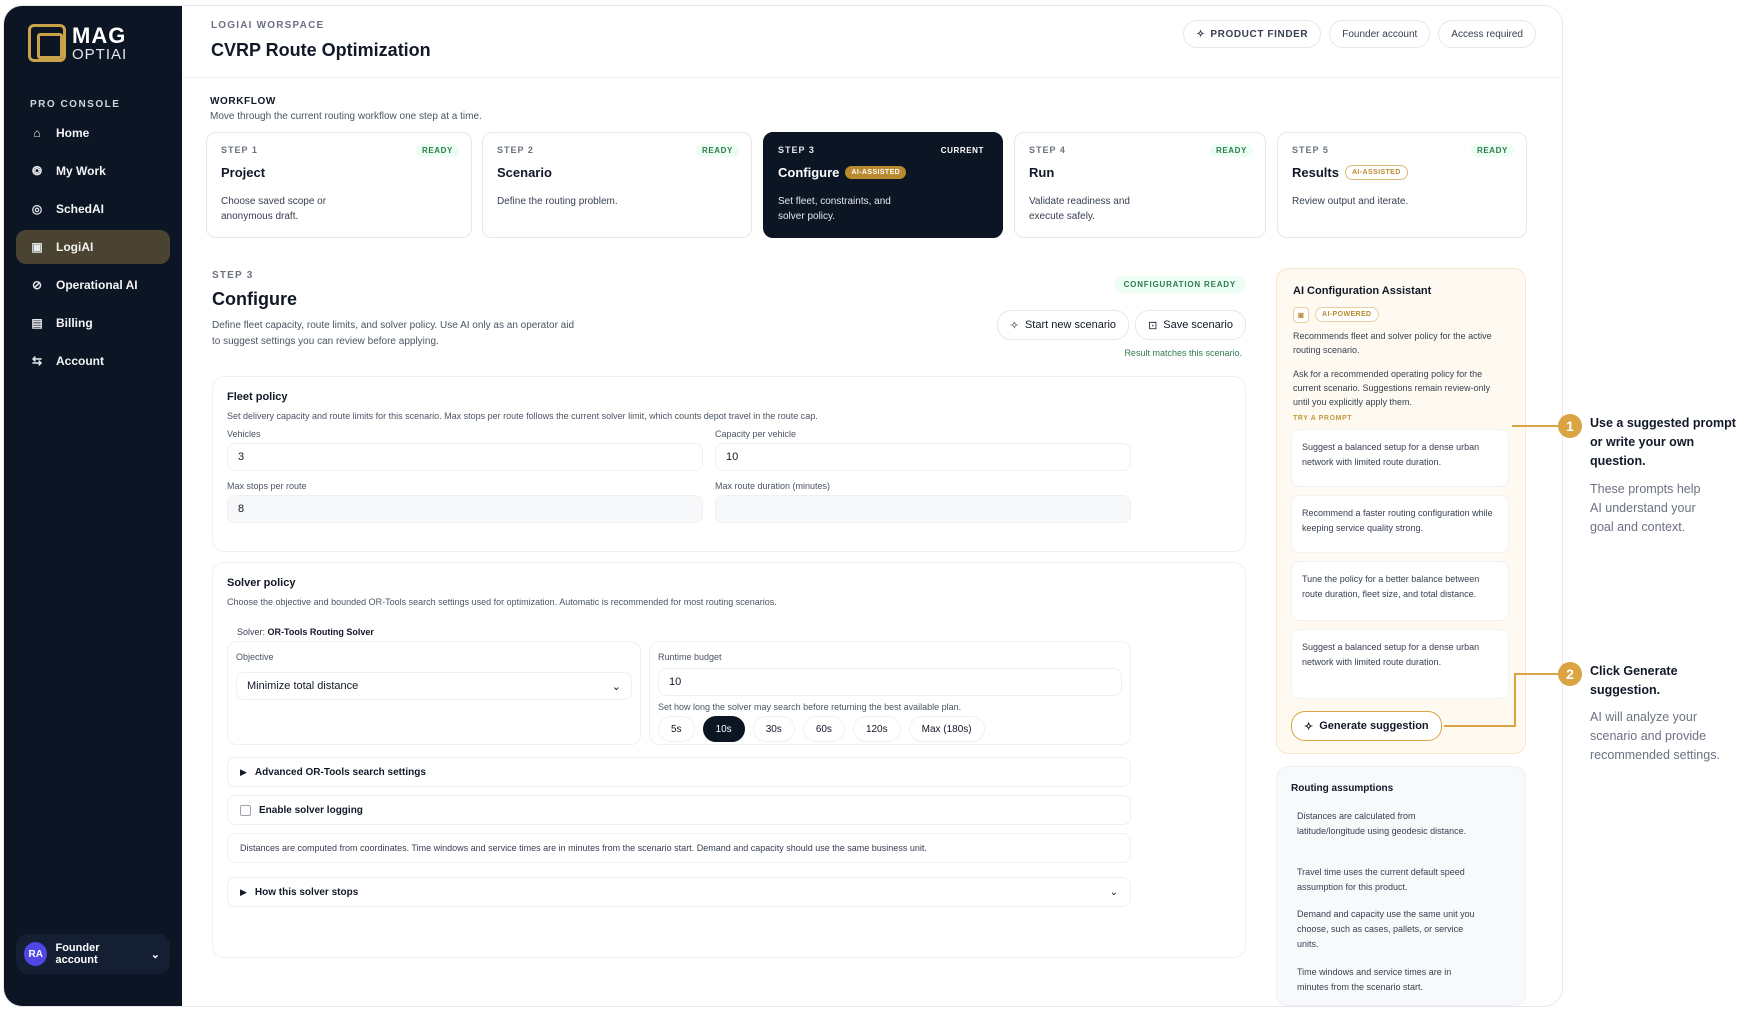 The height and width of the screenshot is (1030, 1741). Describe the element at coordinates (37, 323) in the screenshot. I see `billing-icon: ▤` at that location.